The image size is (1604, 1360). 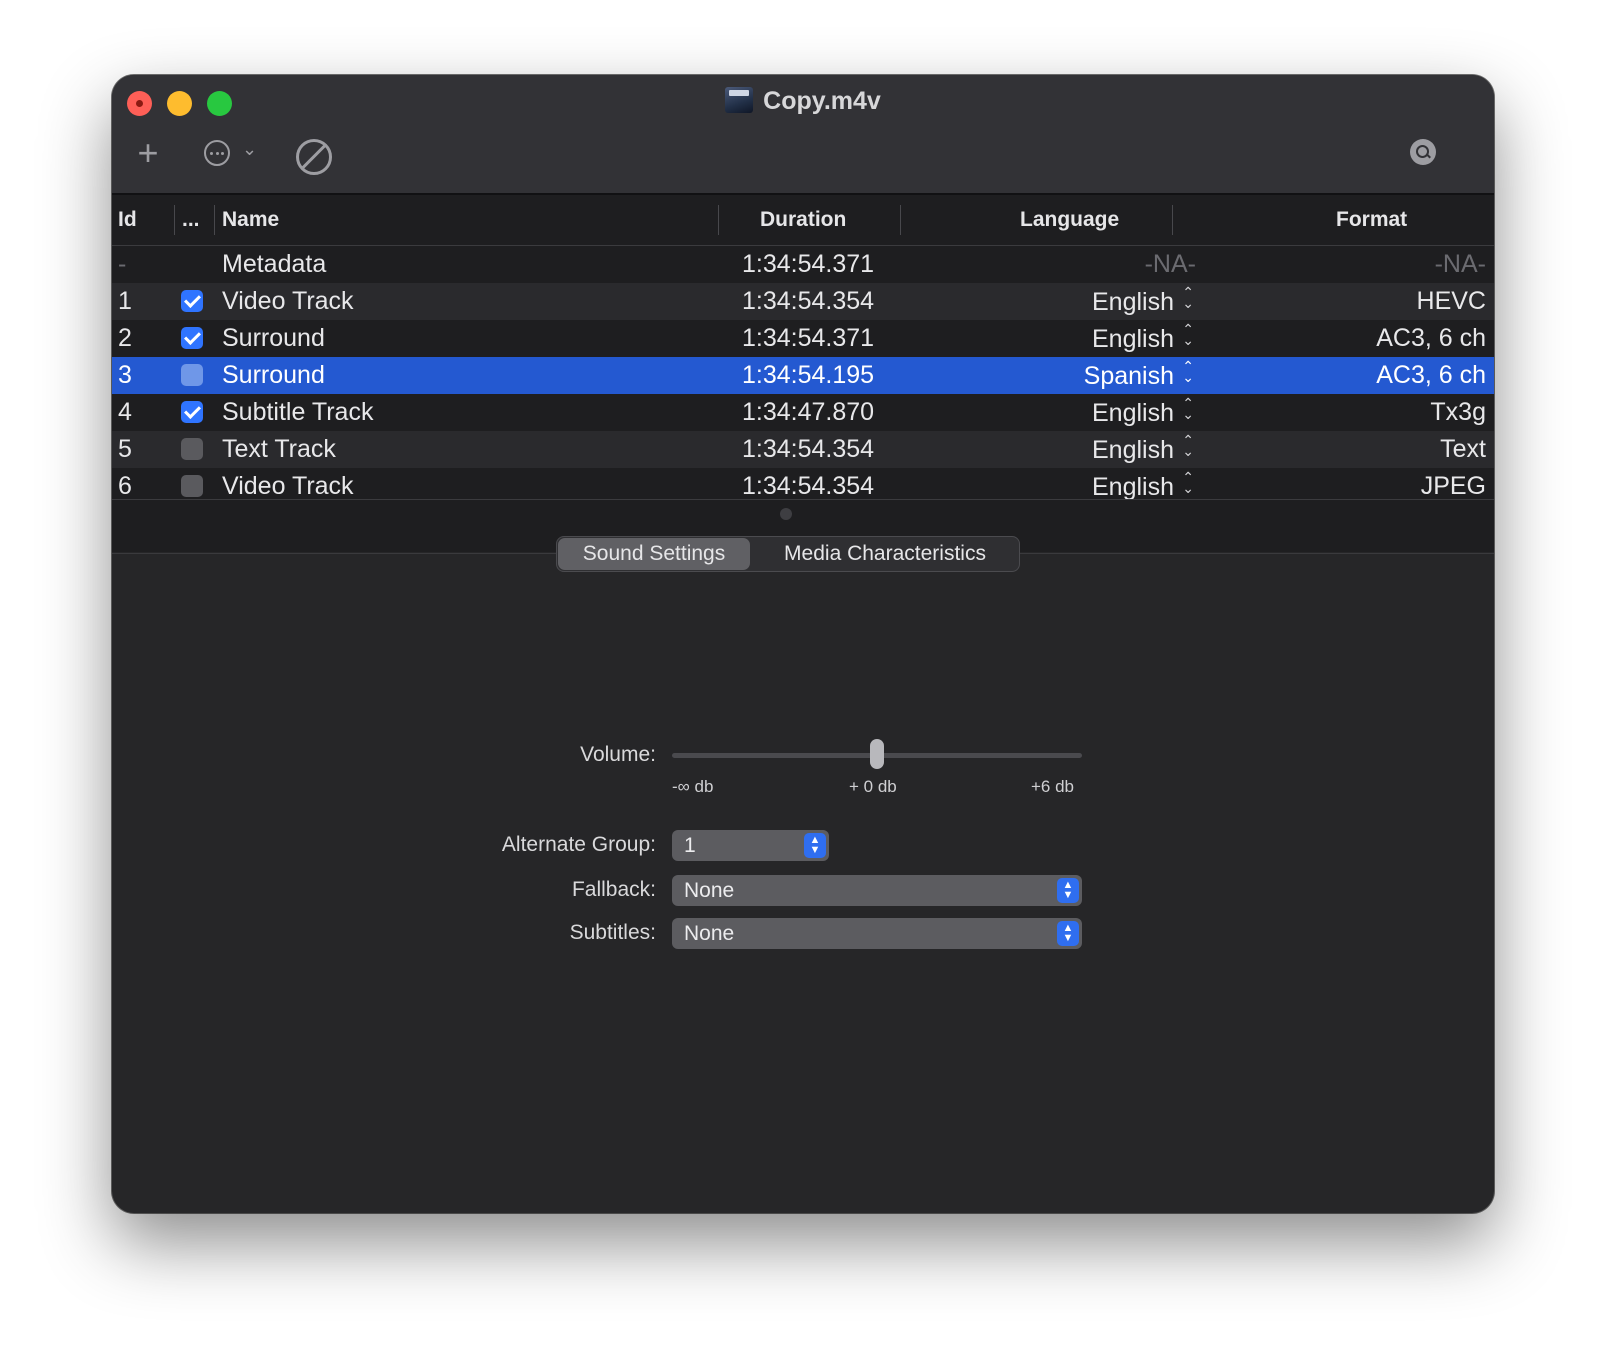 What do you see at coordinates (125, 486) in the screenshot?
I see `track-id: 6` at bounding box center [125, 486].